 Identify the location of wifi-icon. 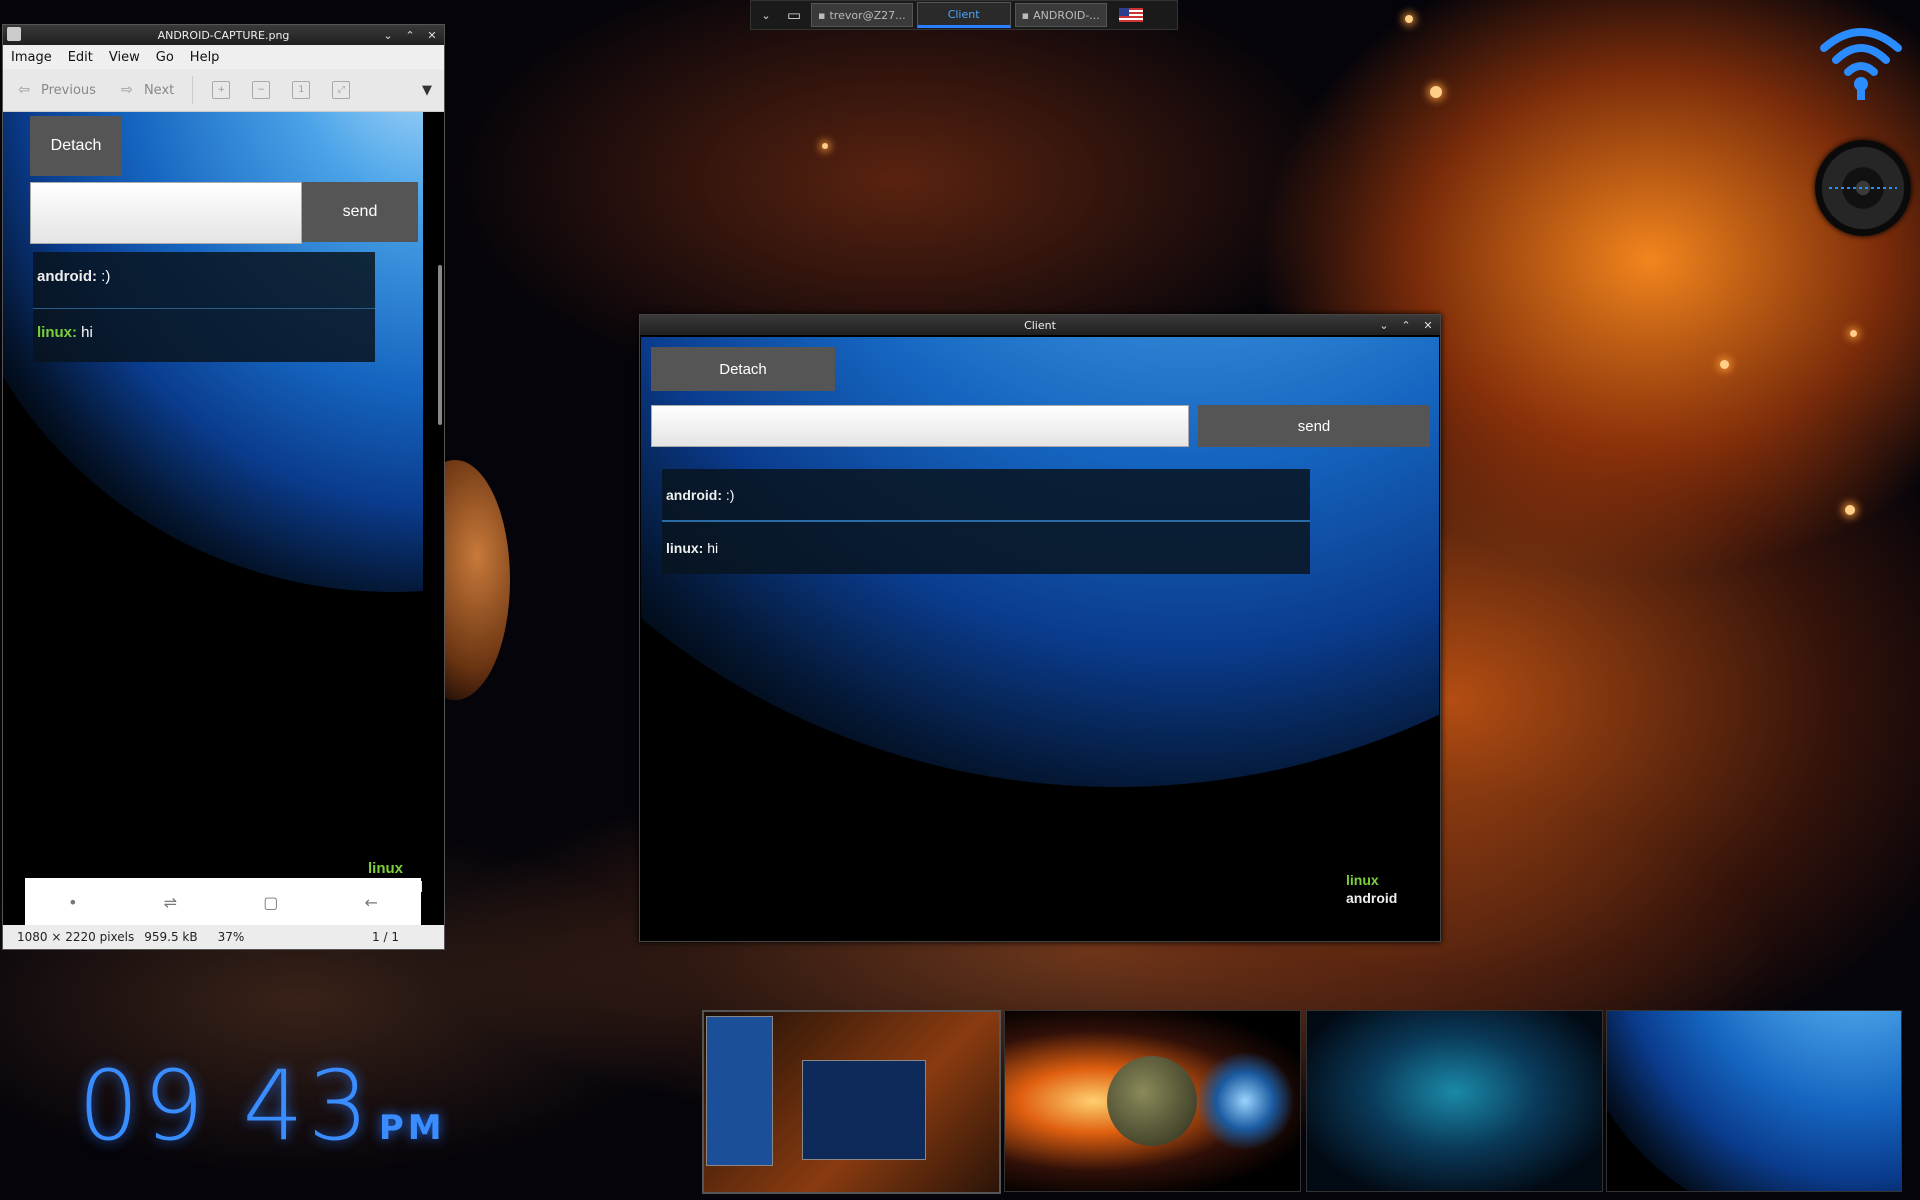
(1861, 62).